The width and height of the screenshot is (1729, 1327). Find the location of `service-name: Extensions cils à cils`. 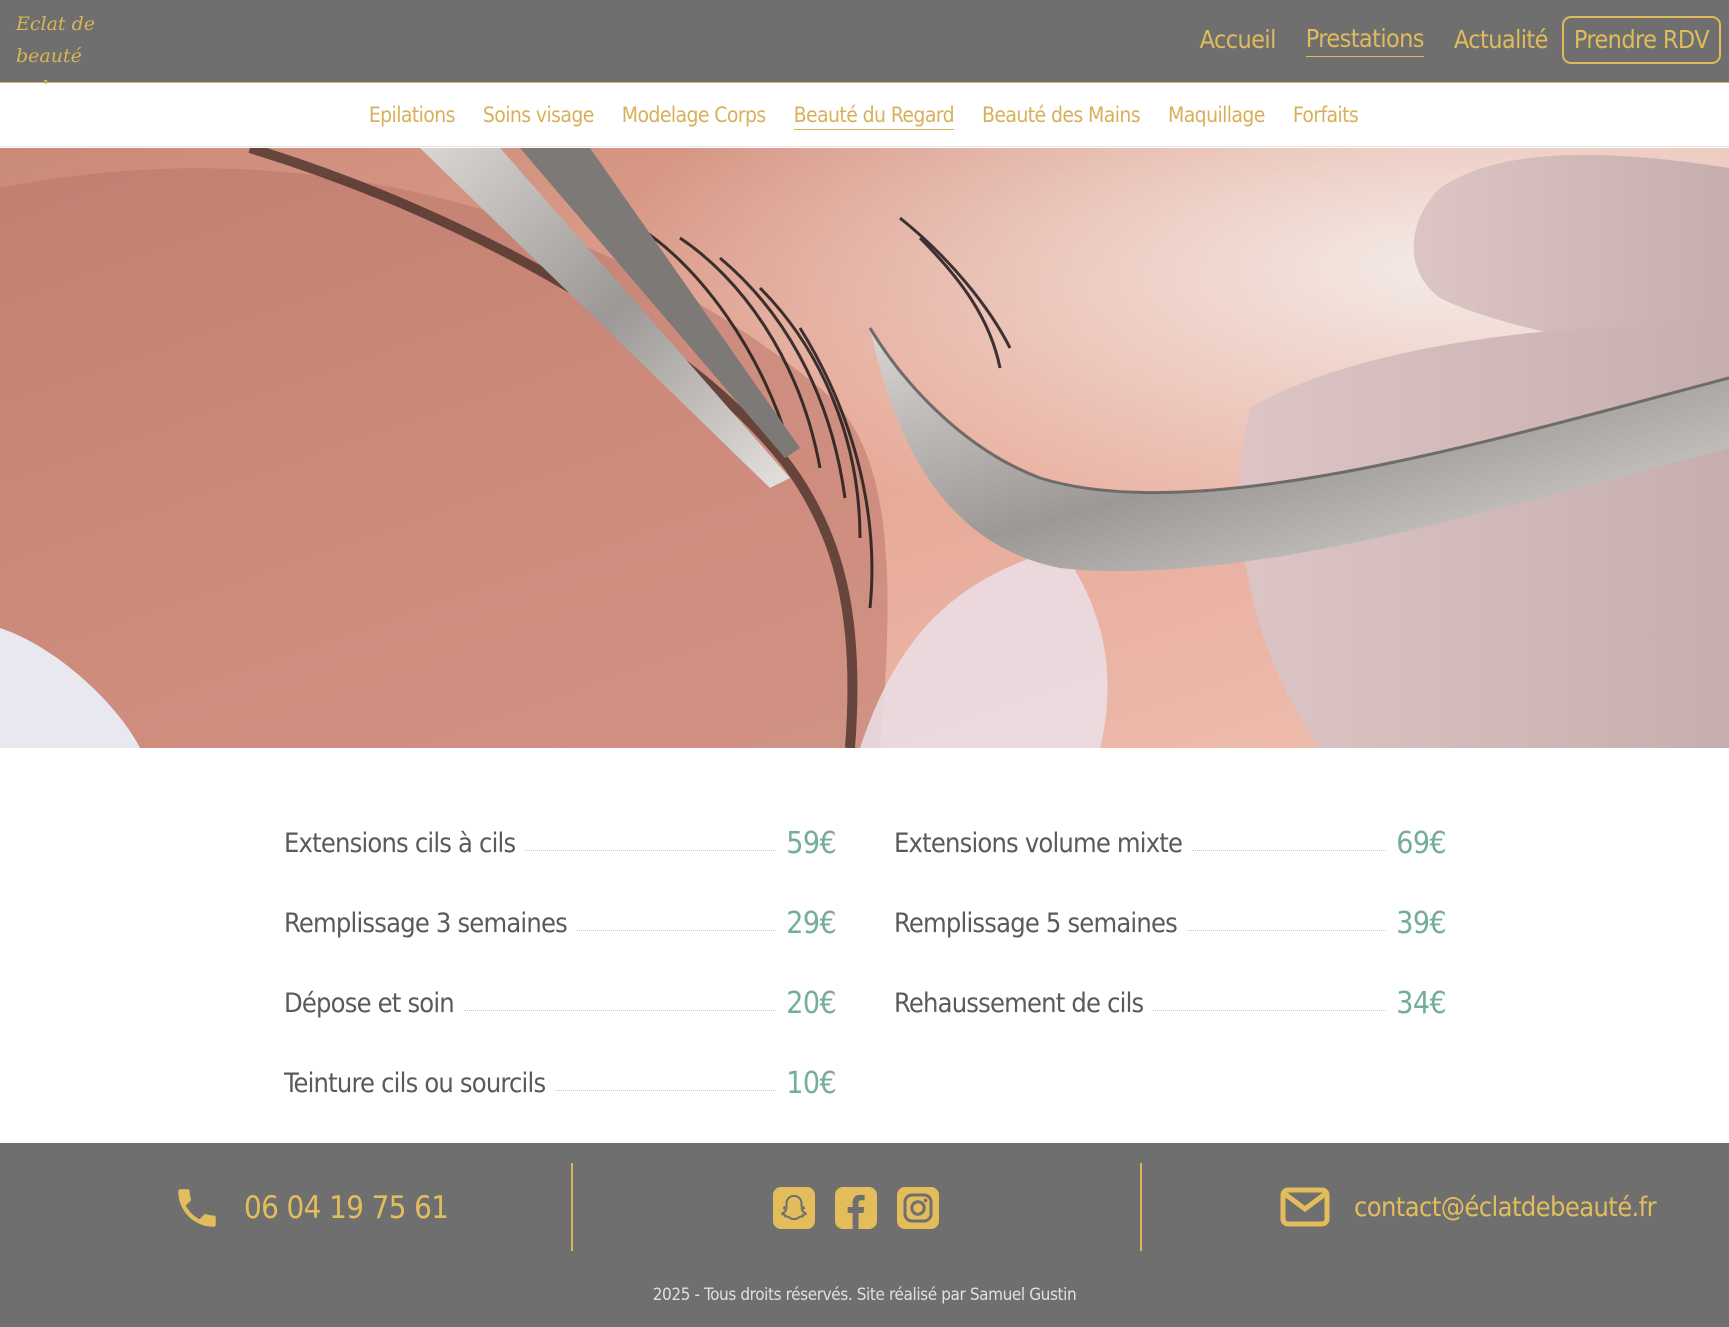

service-name: Extensions cils à cils is located at coordinates (400, 843).